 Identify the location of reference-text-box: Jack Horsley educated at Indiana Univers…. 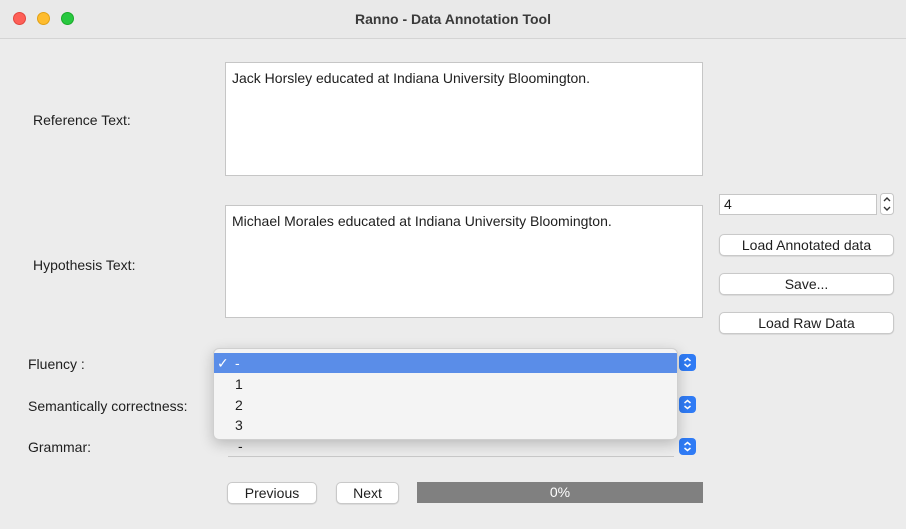
(464, 119).